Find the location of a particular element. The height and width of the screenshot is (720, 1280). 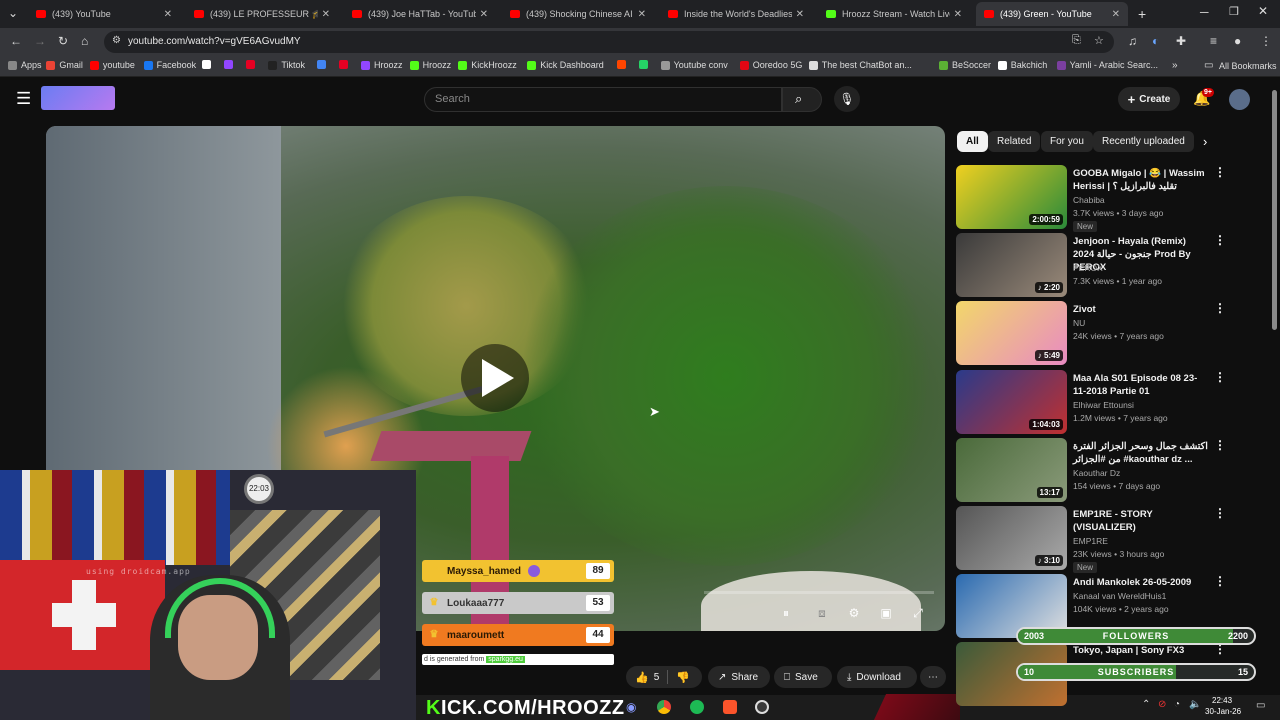

extension-tiktok-icon: ◐ is located at coordinates (1155, 41).